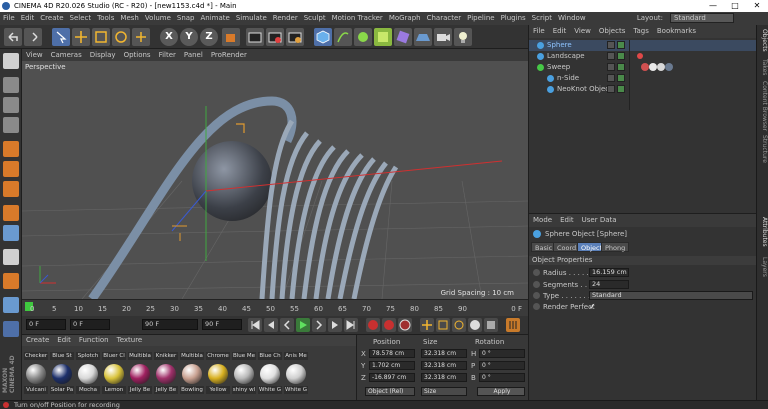  I want to click on render-perfect-checkbox: ✓, so click(592, 306).